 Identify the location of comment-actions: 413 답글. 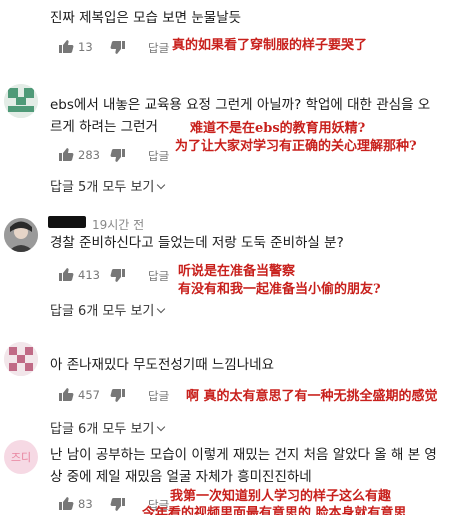
(257, 276).